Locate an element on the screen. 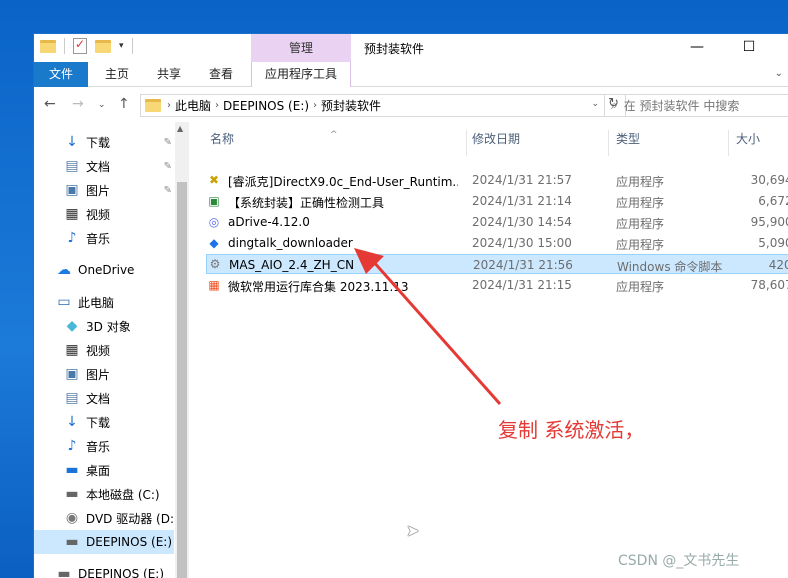  tab-view: 查看 is located at coordinates (221, 74).